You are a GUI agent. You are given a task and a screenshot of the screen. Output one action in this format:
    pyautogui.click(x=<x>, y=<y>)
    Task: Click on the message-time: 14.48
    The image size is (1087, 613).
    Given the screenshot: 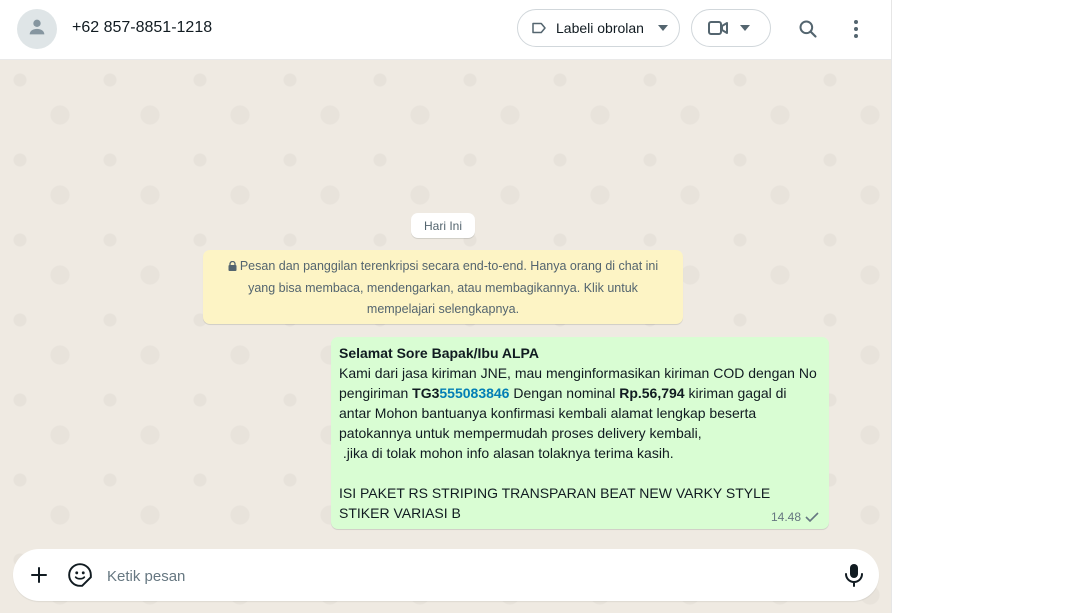 What is the action you would take?
    pyautogui.click(x=785, y=517)
    